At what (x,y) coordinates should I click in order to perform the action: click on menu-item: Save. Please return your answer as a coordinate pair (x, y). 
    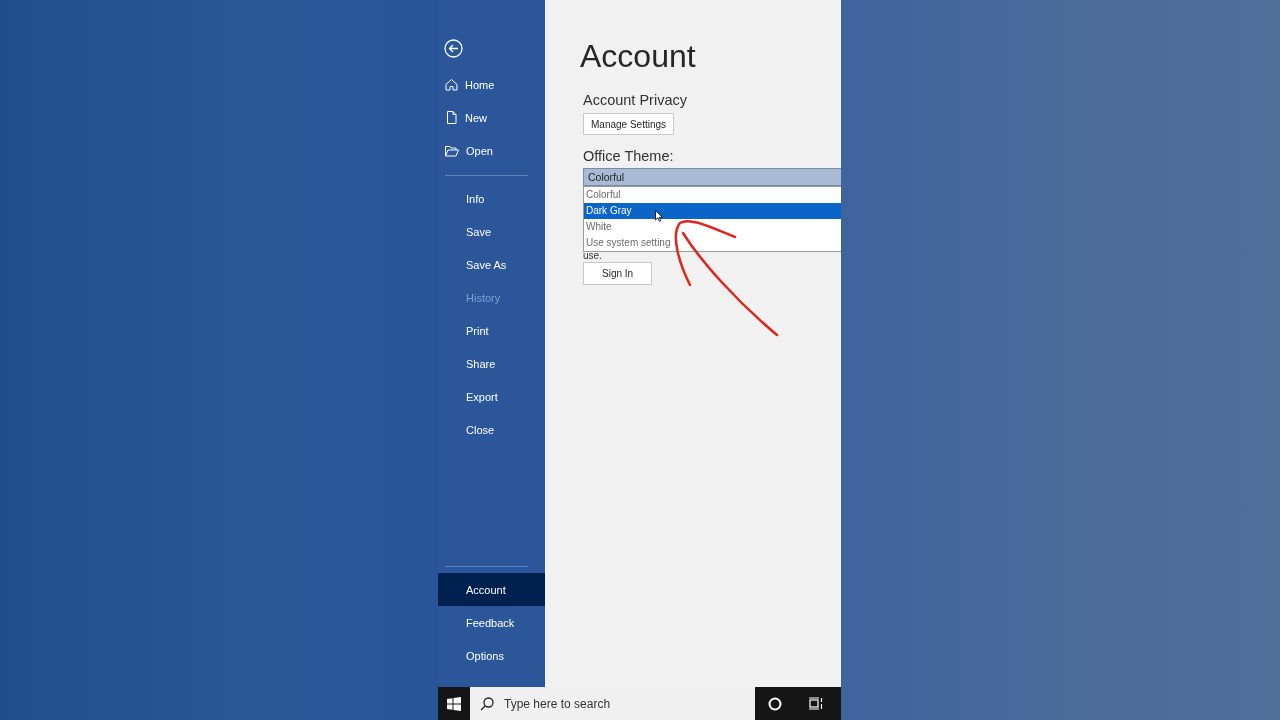
    Looking at the image, I should click on (491, 231).